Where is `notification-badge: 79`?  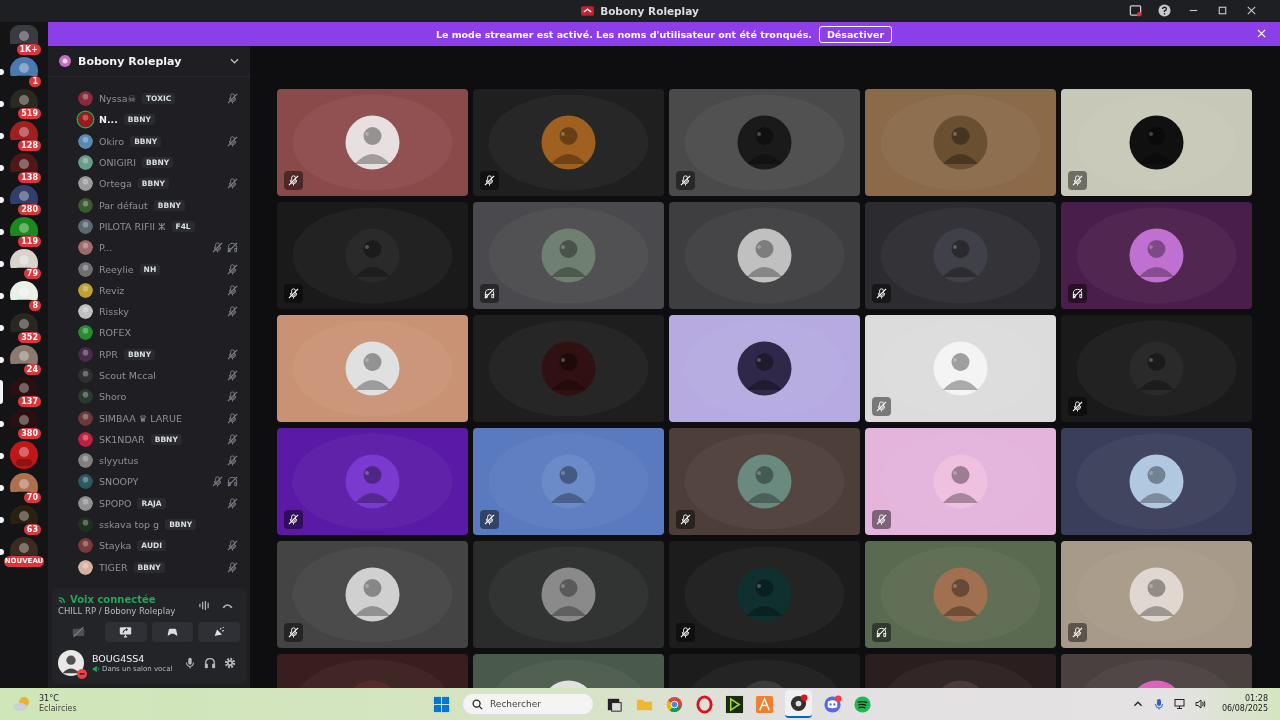
notification-badge: 79 is located at coordinates (32, 273).